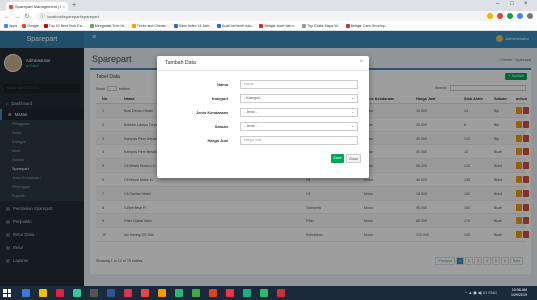  What do you see at coordinates (299, 84) in the screenshot?
I see `input-field: Nama` at bounding box center [299, 84].